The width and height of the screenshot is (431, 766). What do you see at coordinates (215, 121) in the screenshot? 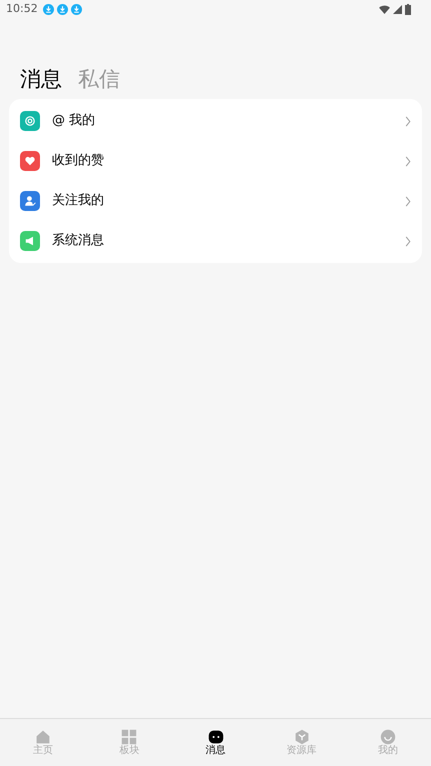
I see `message-category-item: @ 我的` at bounding box center [215, 121].